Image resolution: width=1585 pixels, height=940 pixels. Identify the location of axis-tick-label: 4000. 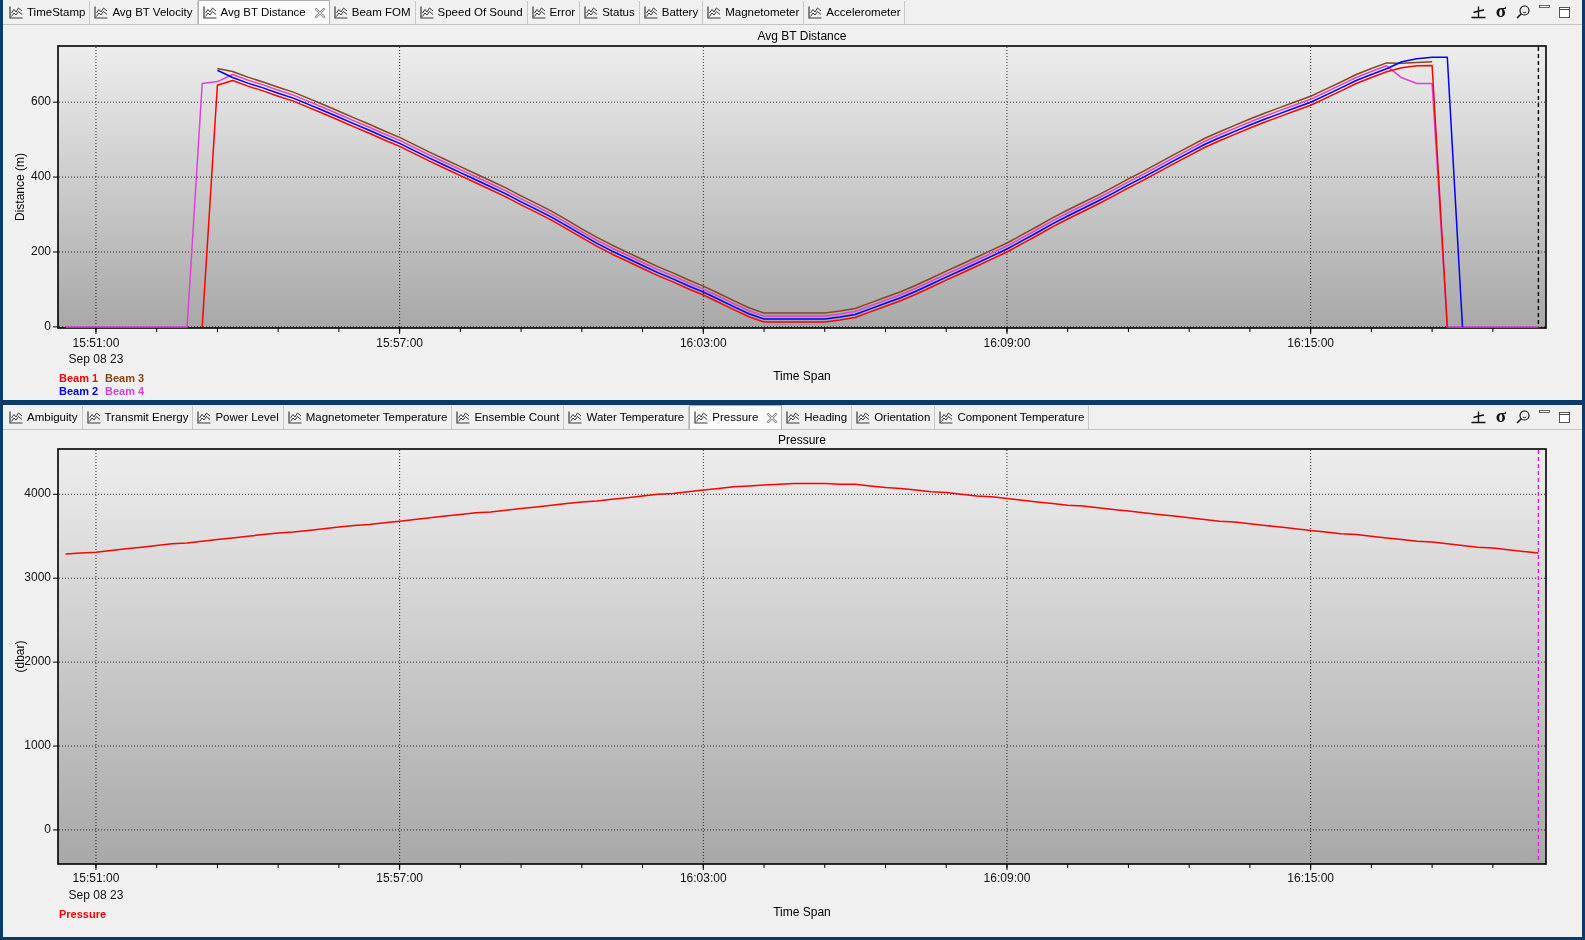
(37, 493).